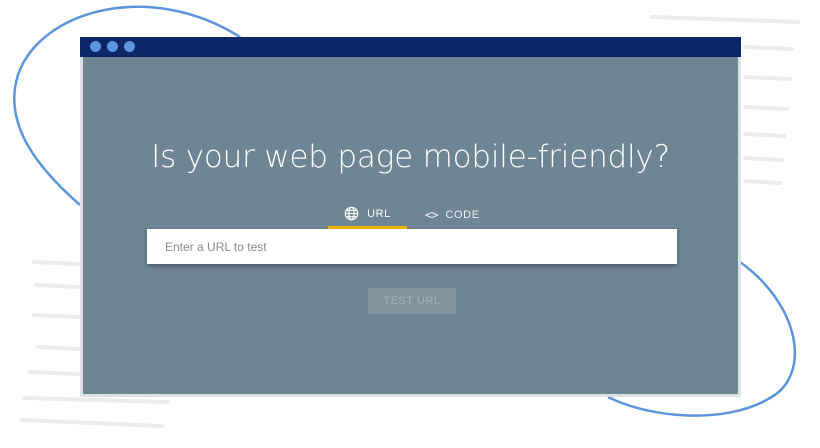 Image resolution: width=820 pixels, height=448 pixels. I want to click on tab-url-label: URL, so click(379, 213).